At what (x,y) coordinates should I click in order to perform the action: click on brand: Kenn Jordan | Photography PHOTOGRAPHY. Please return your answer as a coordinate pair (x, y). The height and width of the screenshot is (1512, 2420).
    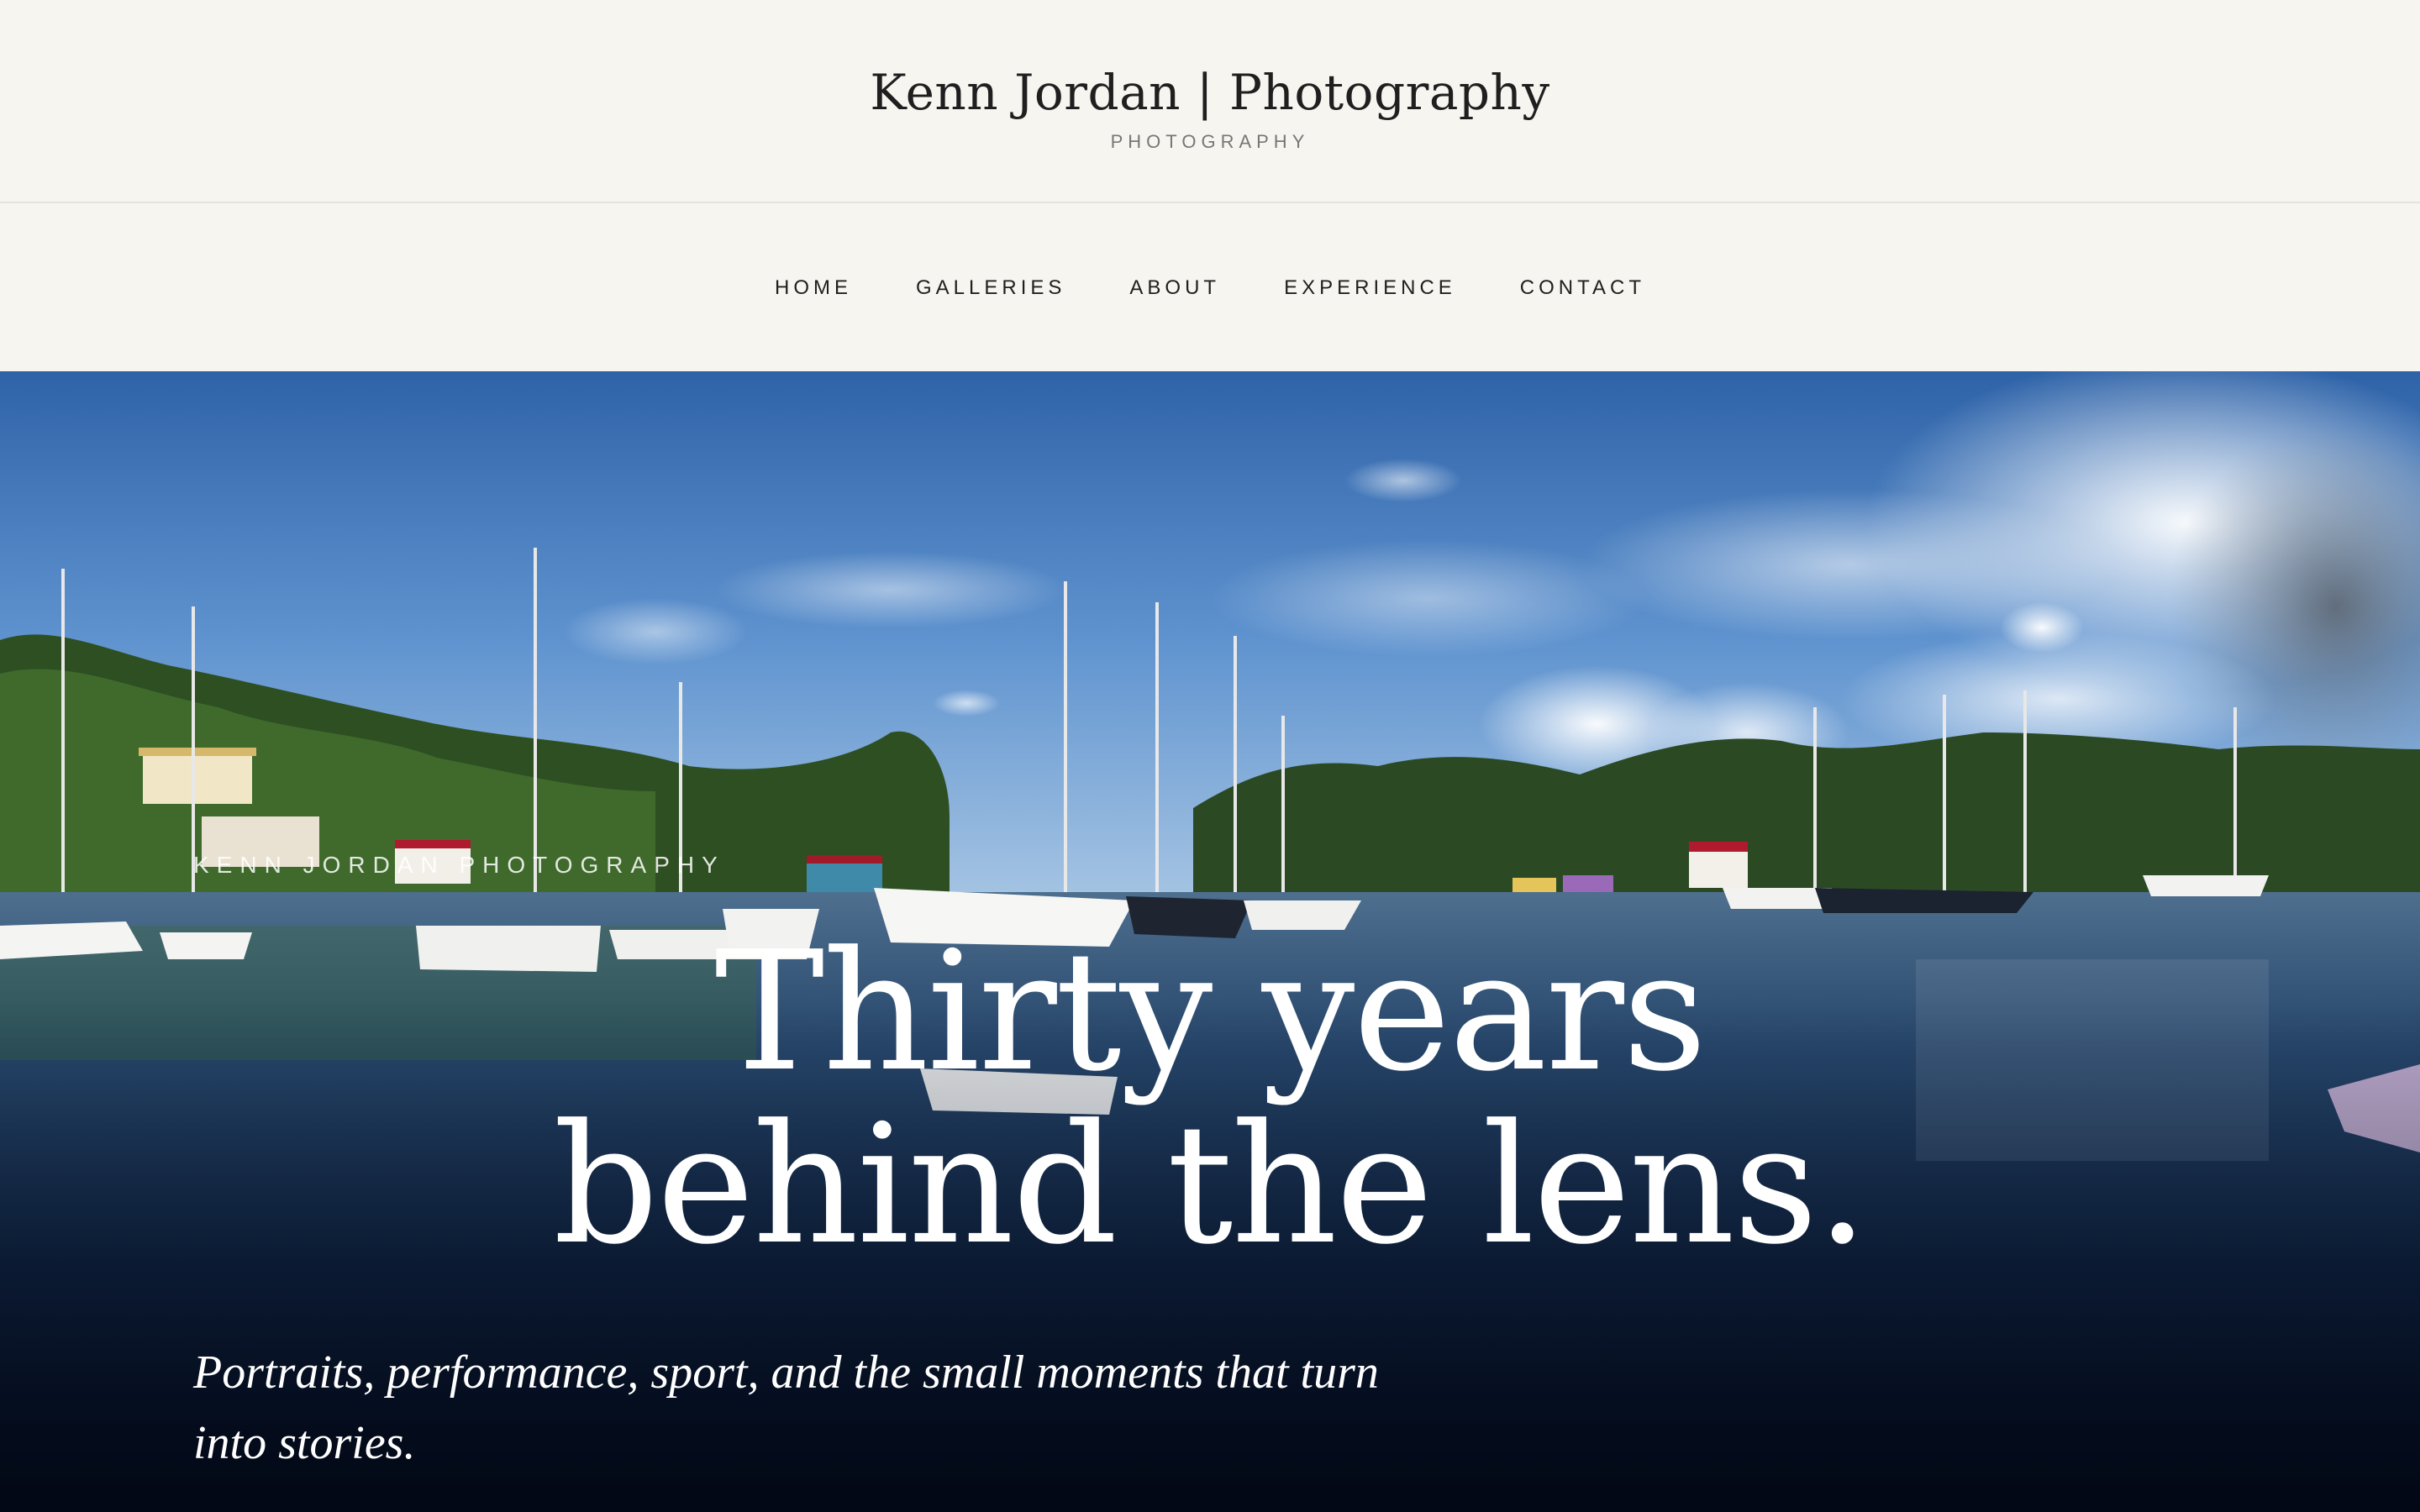
    Looking at the image, I should click on (1210, 106).